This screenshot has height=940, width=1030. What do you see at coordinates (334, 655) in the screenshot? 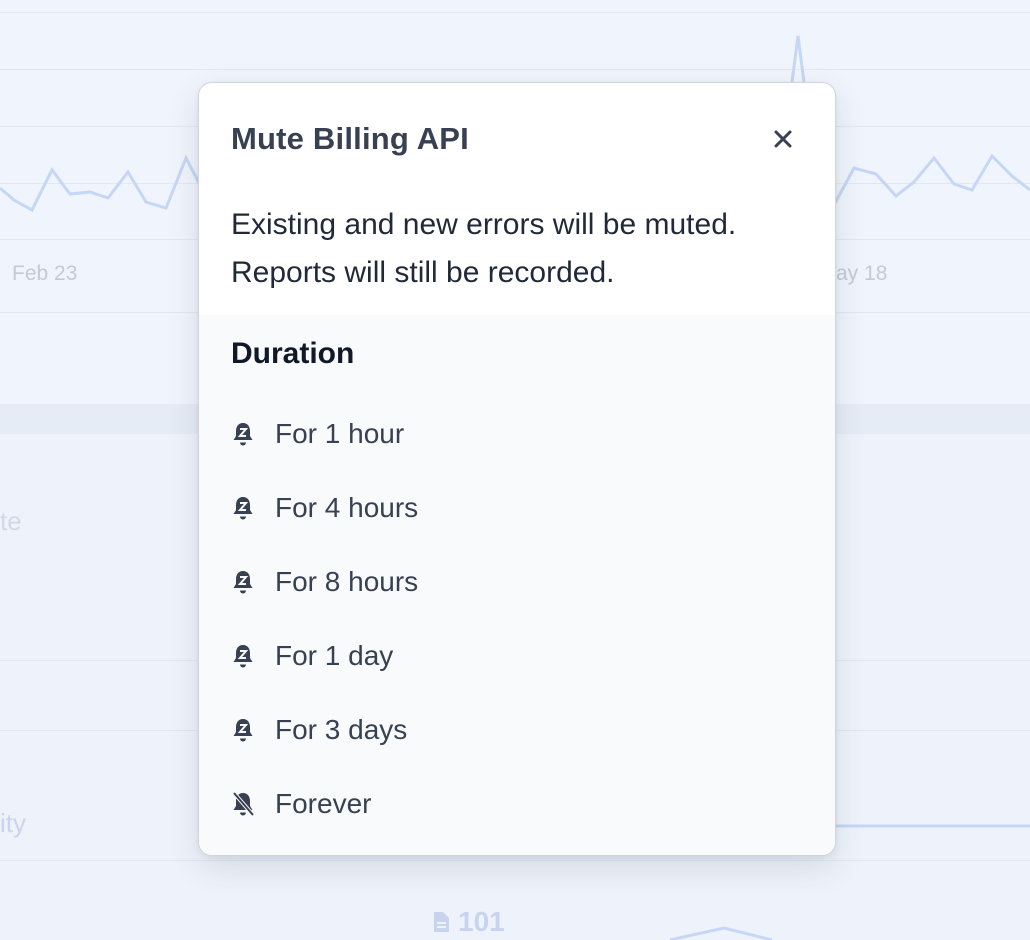
I see `option-label: For 1 day` at bounding box center [334, 655].